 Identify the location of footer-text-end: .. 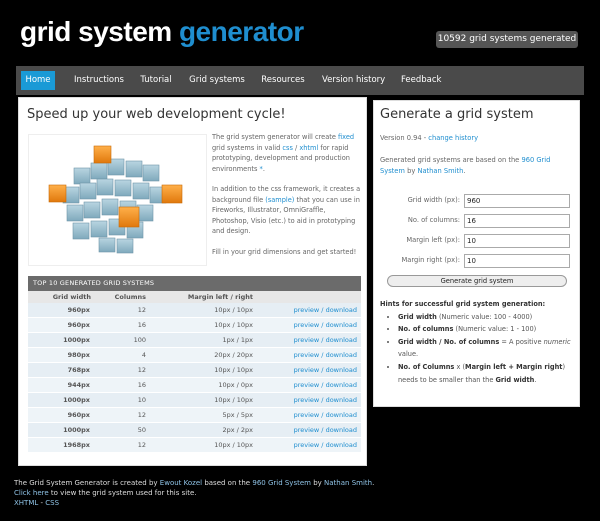
(373, 483).